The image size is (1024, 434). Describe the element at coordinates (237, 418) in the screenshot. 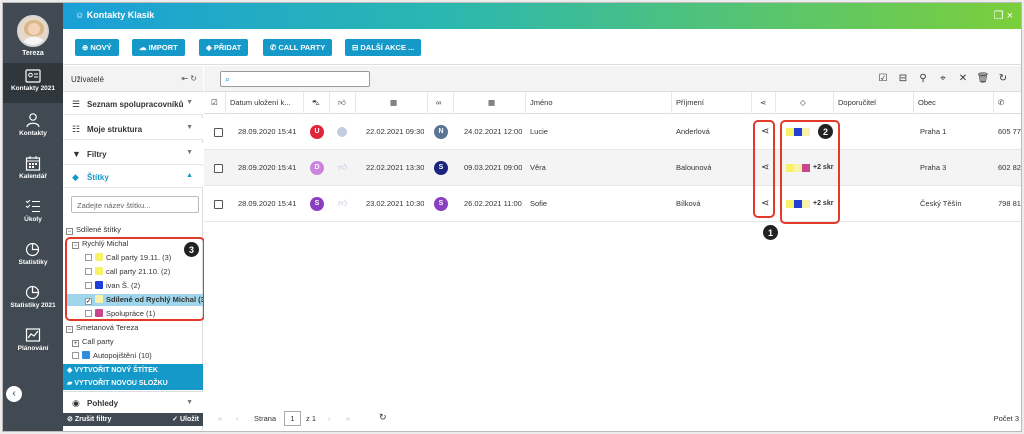

I see `prev-page-icon: ‹` at that location.